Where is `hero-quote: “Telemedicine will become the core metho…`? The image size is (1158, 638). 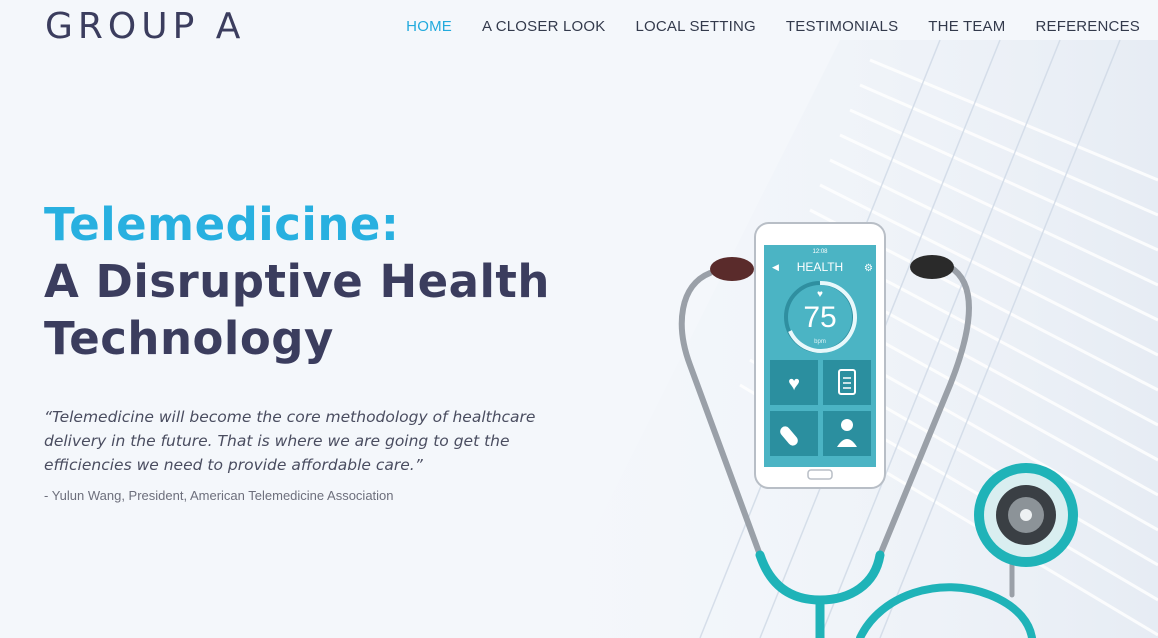 hero-quote: “Telemedicine will become the core metho… is located at coordinates (290, 441).